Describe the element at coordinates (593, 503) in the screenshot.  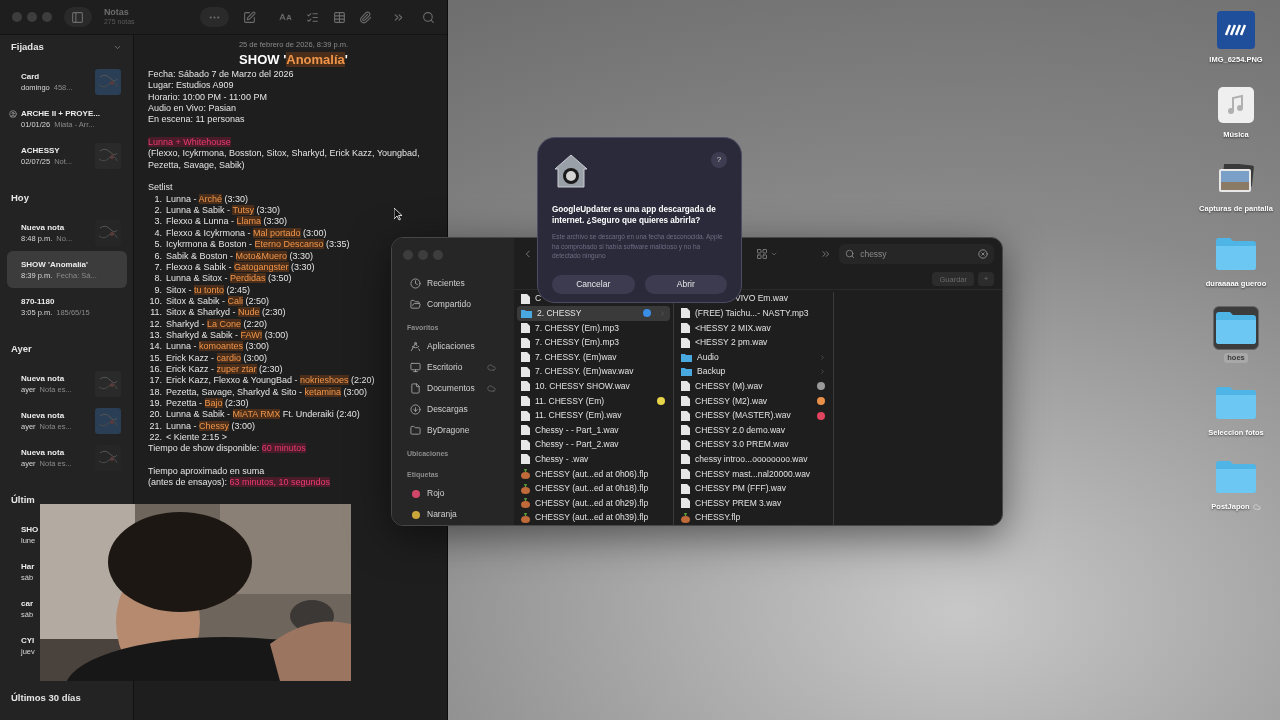
I see `file-row: CHESSY (aut...ed at 0h29).flp` at that location.